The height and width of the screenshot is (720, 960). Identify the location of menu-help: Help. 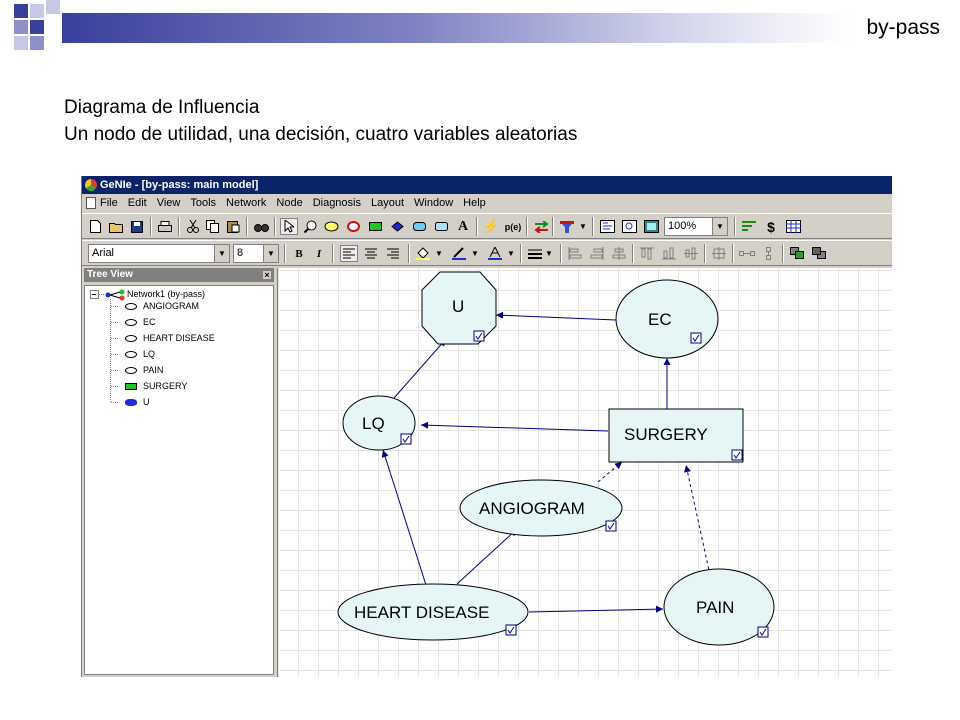
(474, 203).